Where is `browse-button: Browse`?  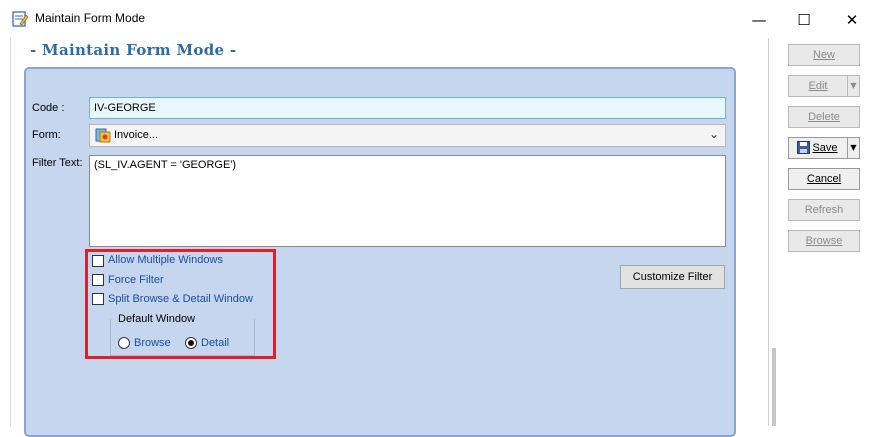 browse-button: Browse is located at coordinates (824, 241).